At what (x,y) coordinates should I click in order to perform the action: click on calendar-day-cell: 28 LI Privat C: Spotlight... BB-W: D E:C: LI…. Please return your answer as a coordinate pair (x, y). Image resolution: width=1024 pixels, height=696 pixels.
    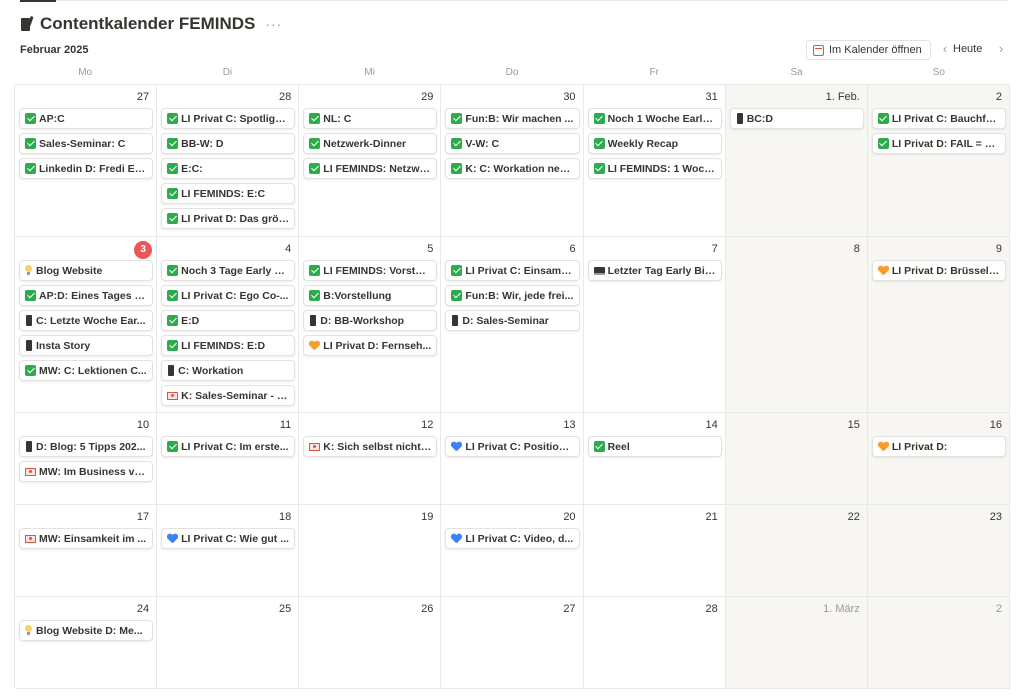
    Looking at the image, I should click on (228, 161).